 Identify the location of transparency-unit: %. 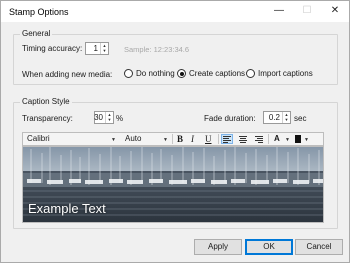
(120, 118).